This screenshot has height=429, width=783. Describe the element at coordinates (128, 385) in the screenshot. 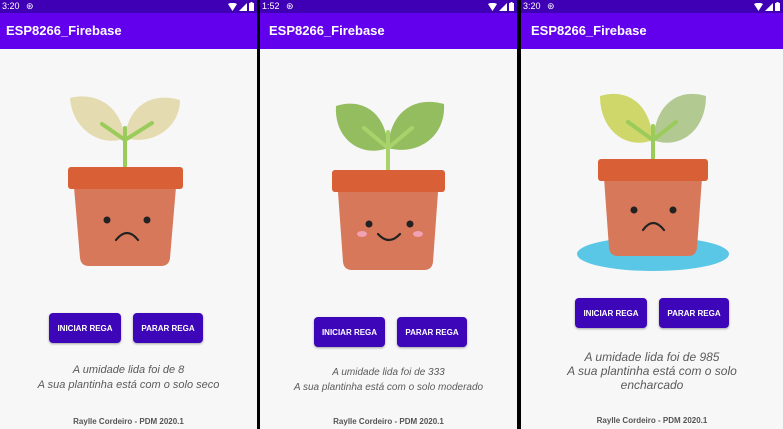

I see `soil-status-text: A sua plantinha está com o solo seco` at that location.